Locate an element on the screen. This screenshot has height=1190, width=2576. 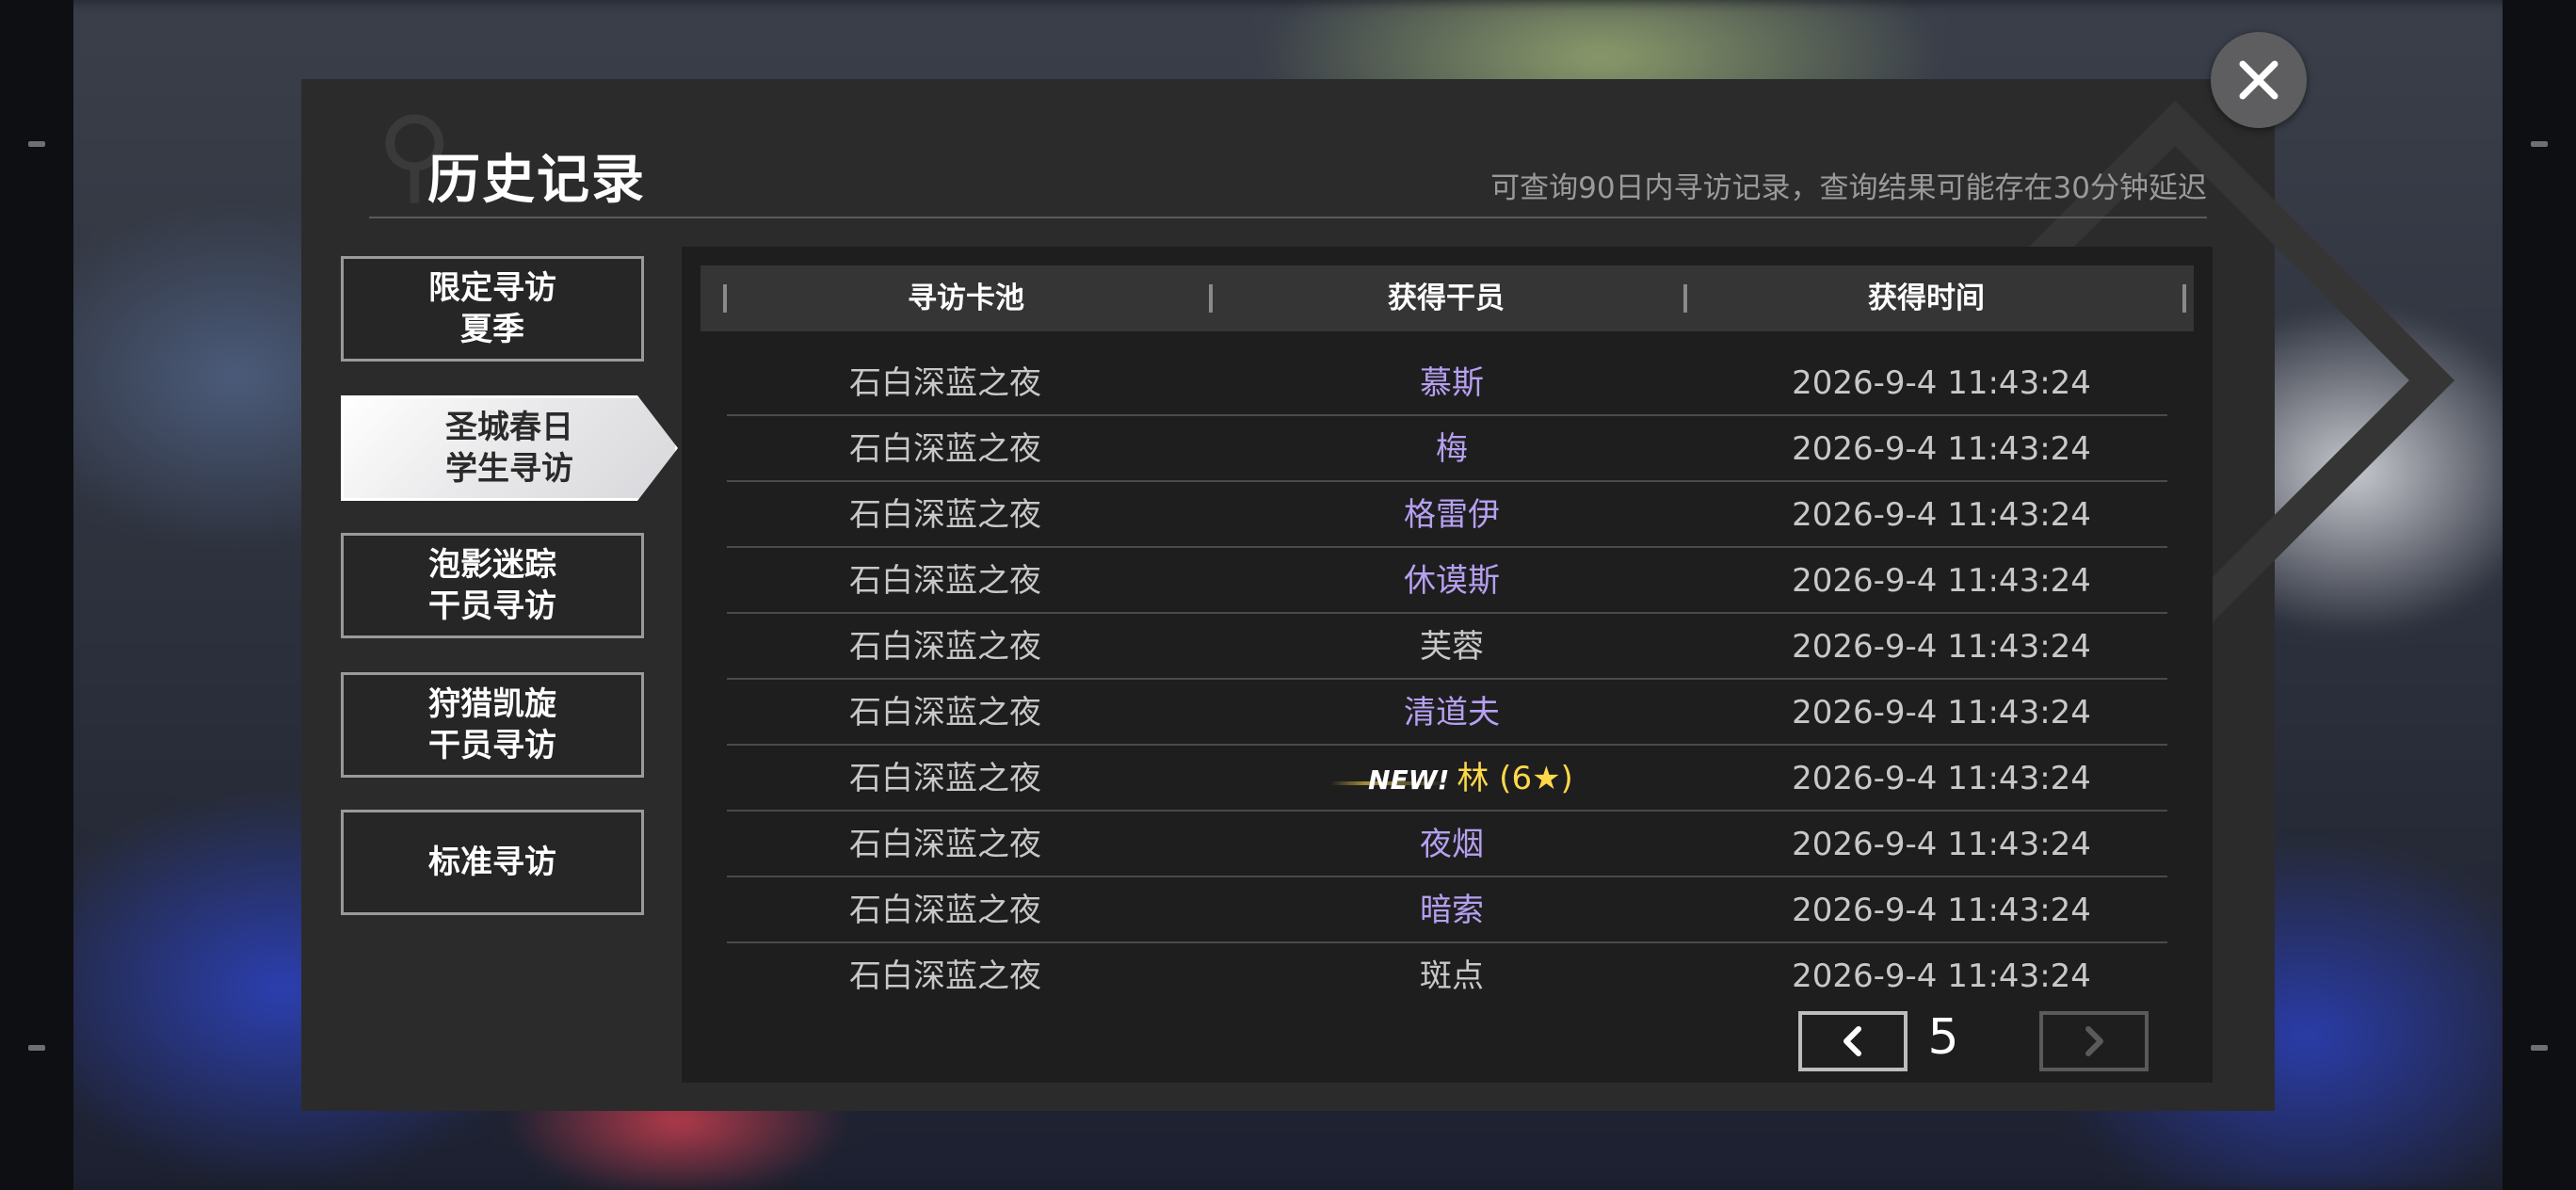
table-row: 石白深蓝之夜 暗索 2026-9-4 11:43:24 is located at coordinates (1447, 910).